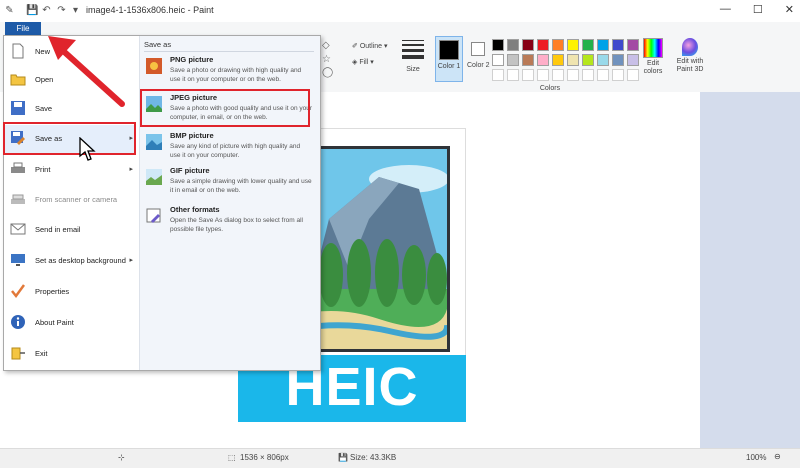  I want to click on edit-colors-button: Edit colors, so click(653, 57).